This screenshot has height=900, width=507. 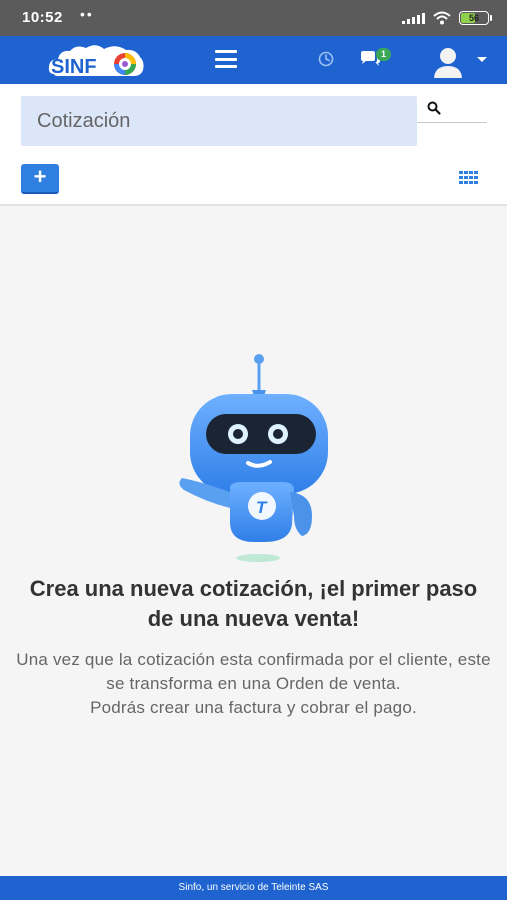 What do you see at coordinates (253, 60) in the screenshot?
I see `app-header: SINF 1` at bounding box center [253, 60].